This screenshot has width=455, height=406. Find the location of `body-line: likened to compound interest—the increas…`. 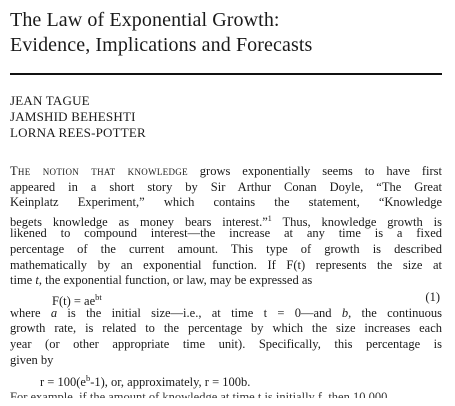

body-line: likened to compound interest—the increas… is located at coordinates (226, 233).